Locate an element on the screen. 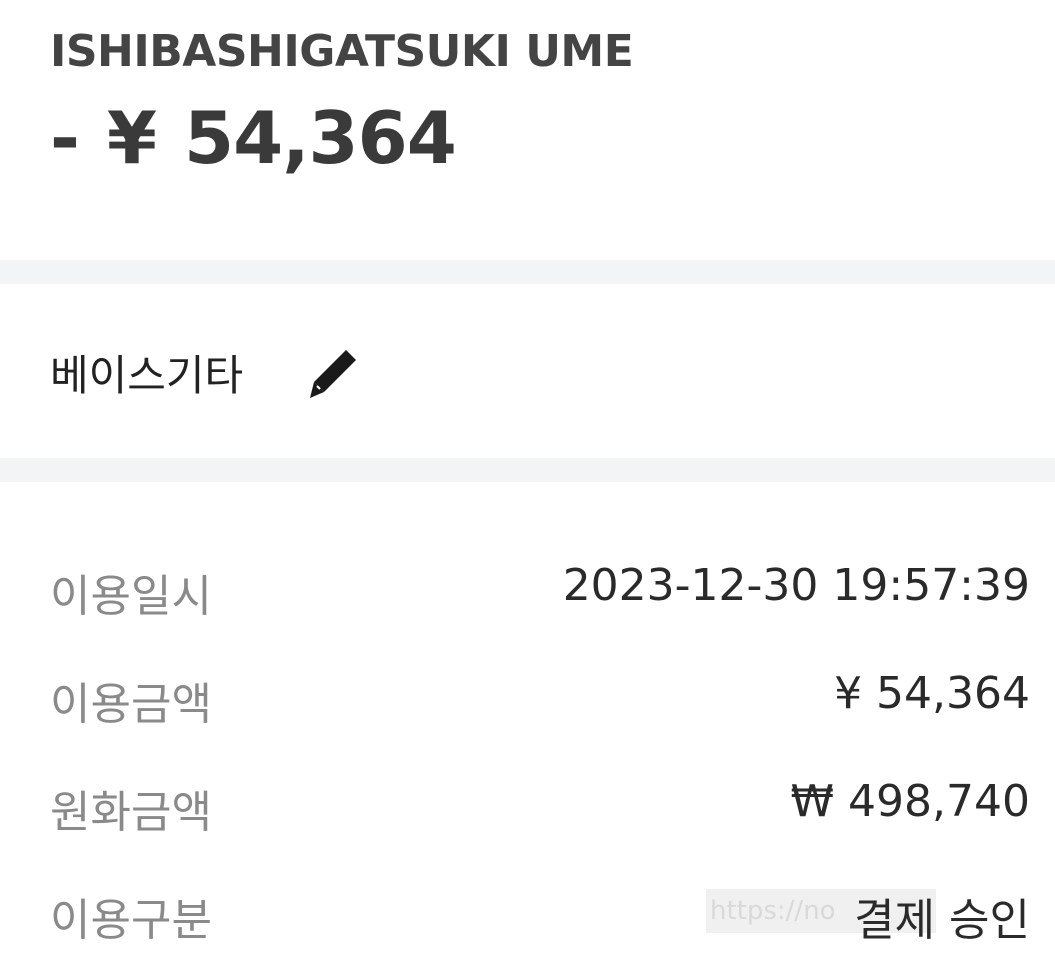 Image resolution: width=1055 pixels, height=974 pixels. memo-text: 베이스기타 is located at coordinates (147, 375).